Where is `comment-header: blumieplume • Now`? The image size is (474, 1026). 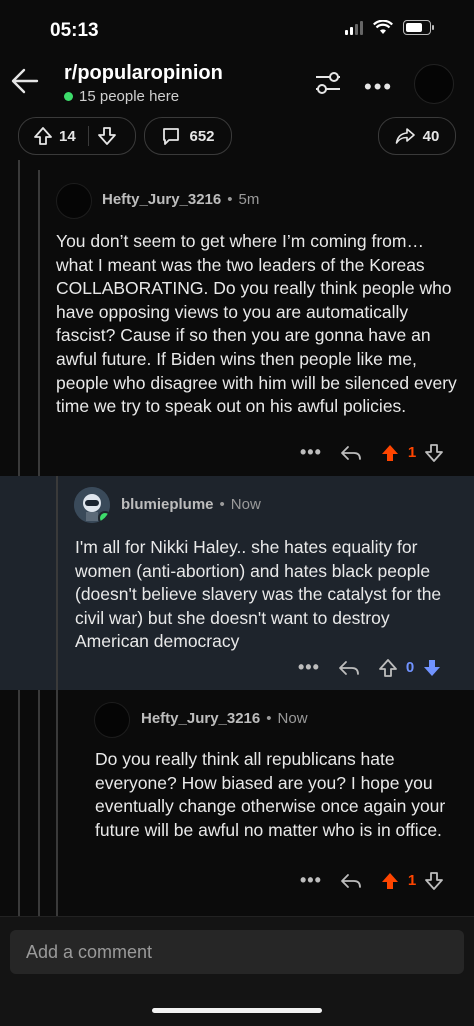 comment-header: blumieplume • Now is located at coordinates (191, 504).